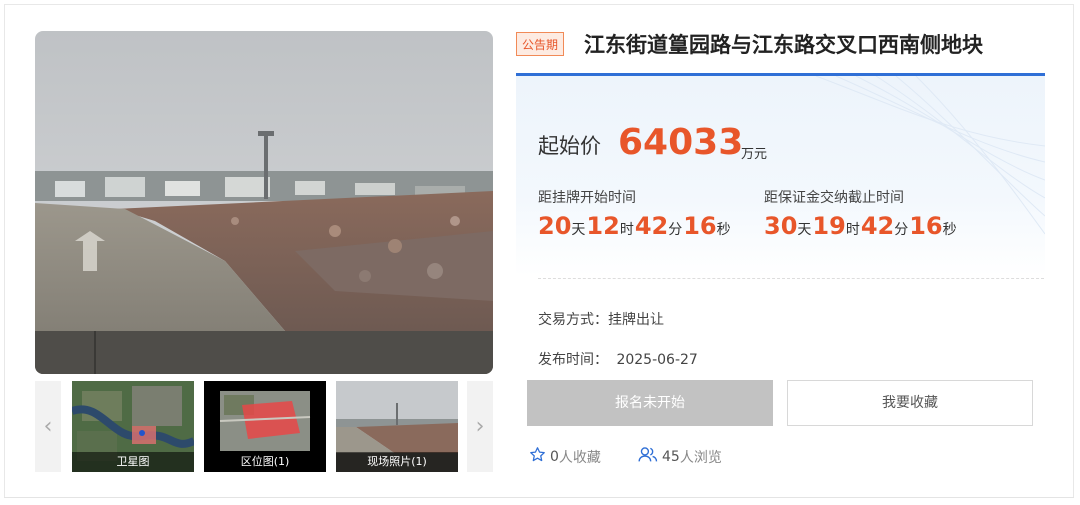  I want to click on views-suffix: 人浏览, so click(700, 457).